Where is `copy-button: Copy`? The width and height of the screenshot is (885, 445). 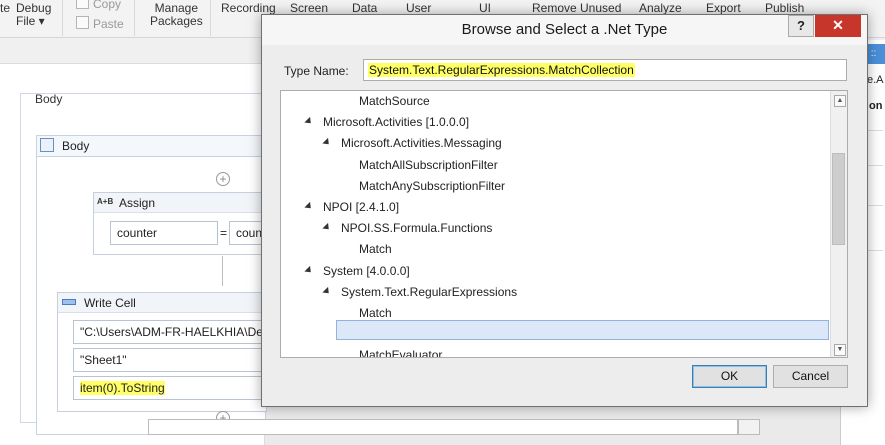
copy-button: Copy is located at coordinates (98, 5).